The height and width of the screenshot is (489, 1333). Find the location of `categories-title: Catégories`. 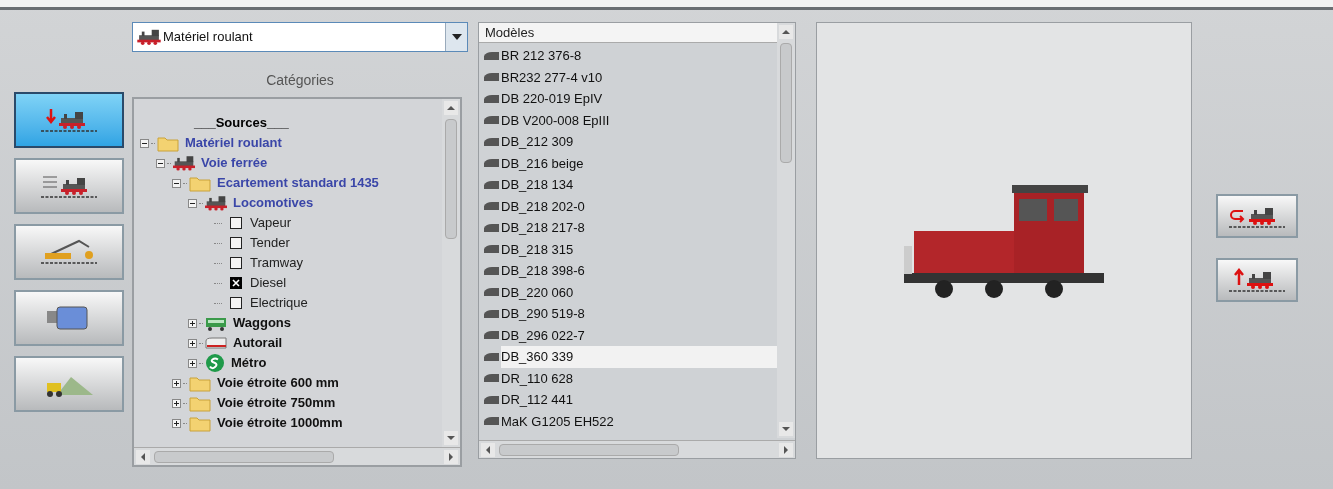

categories-title: Catégories is located at coordinates (300, 80).